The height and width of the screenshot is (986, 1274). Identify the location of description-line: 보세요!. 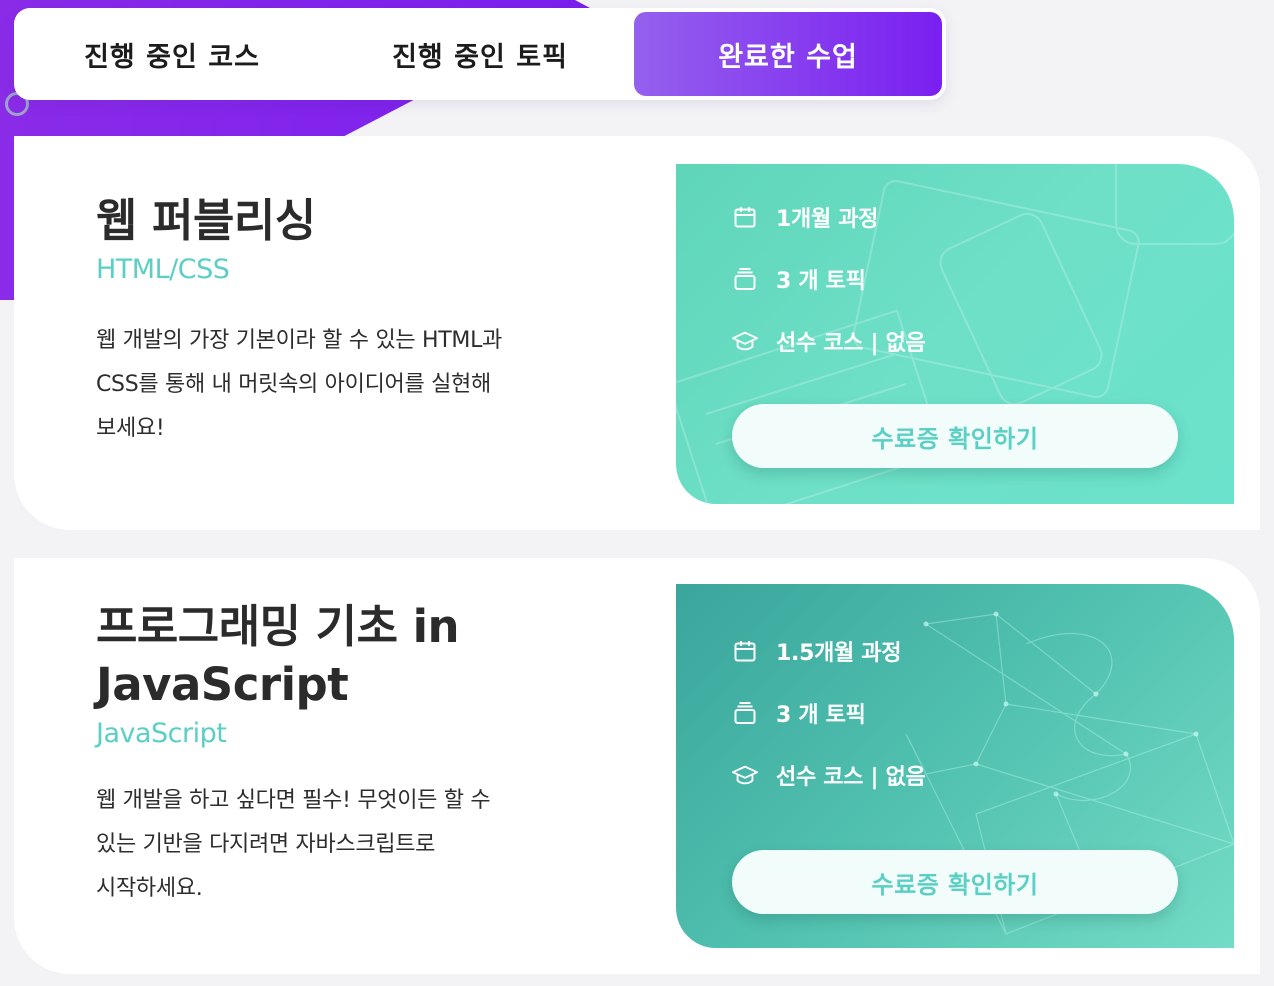
(130, 428).